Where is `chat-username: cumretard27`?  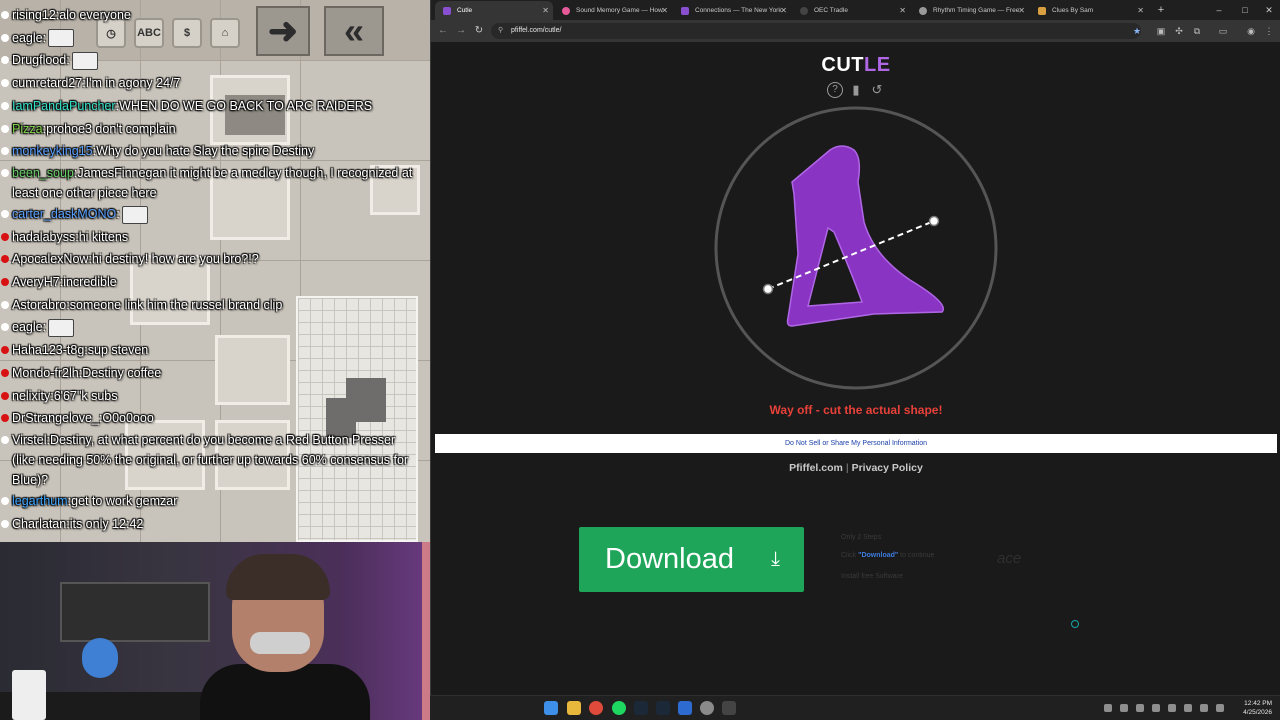
chat-username: cumretard27 is located at coordinates (47, 83).